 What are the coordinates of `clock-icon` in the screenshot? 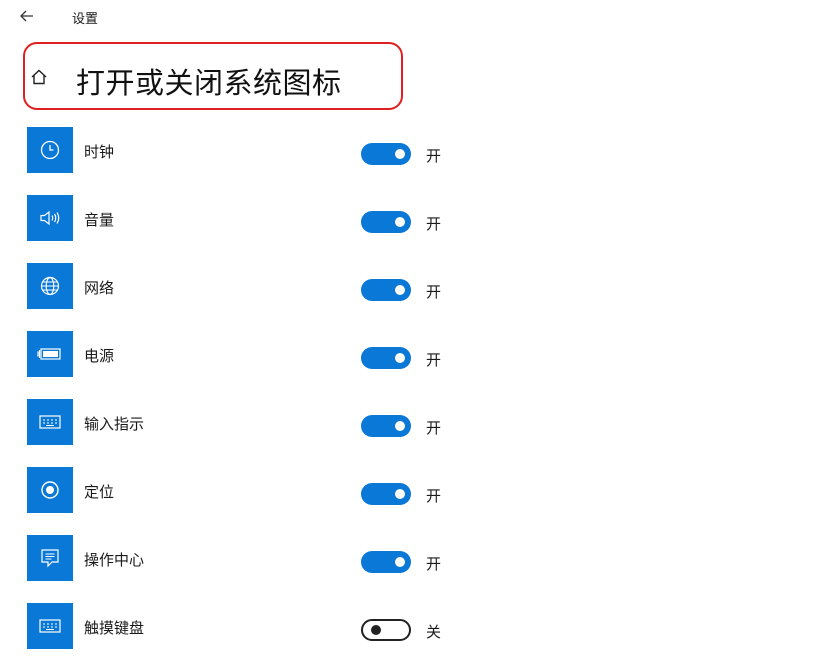 It's located at (50, 150).